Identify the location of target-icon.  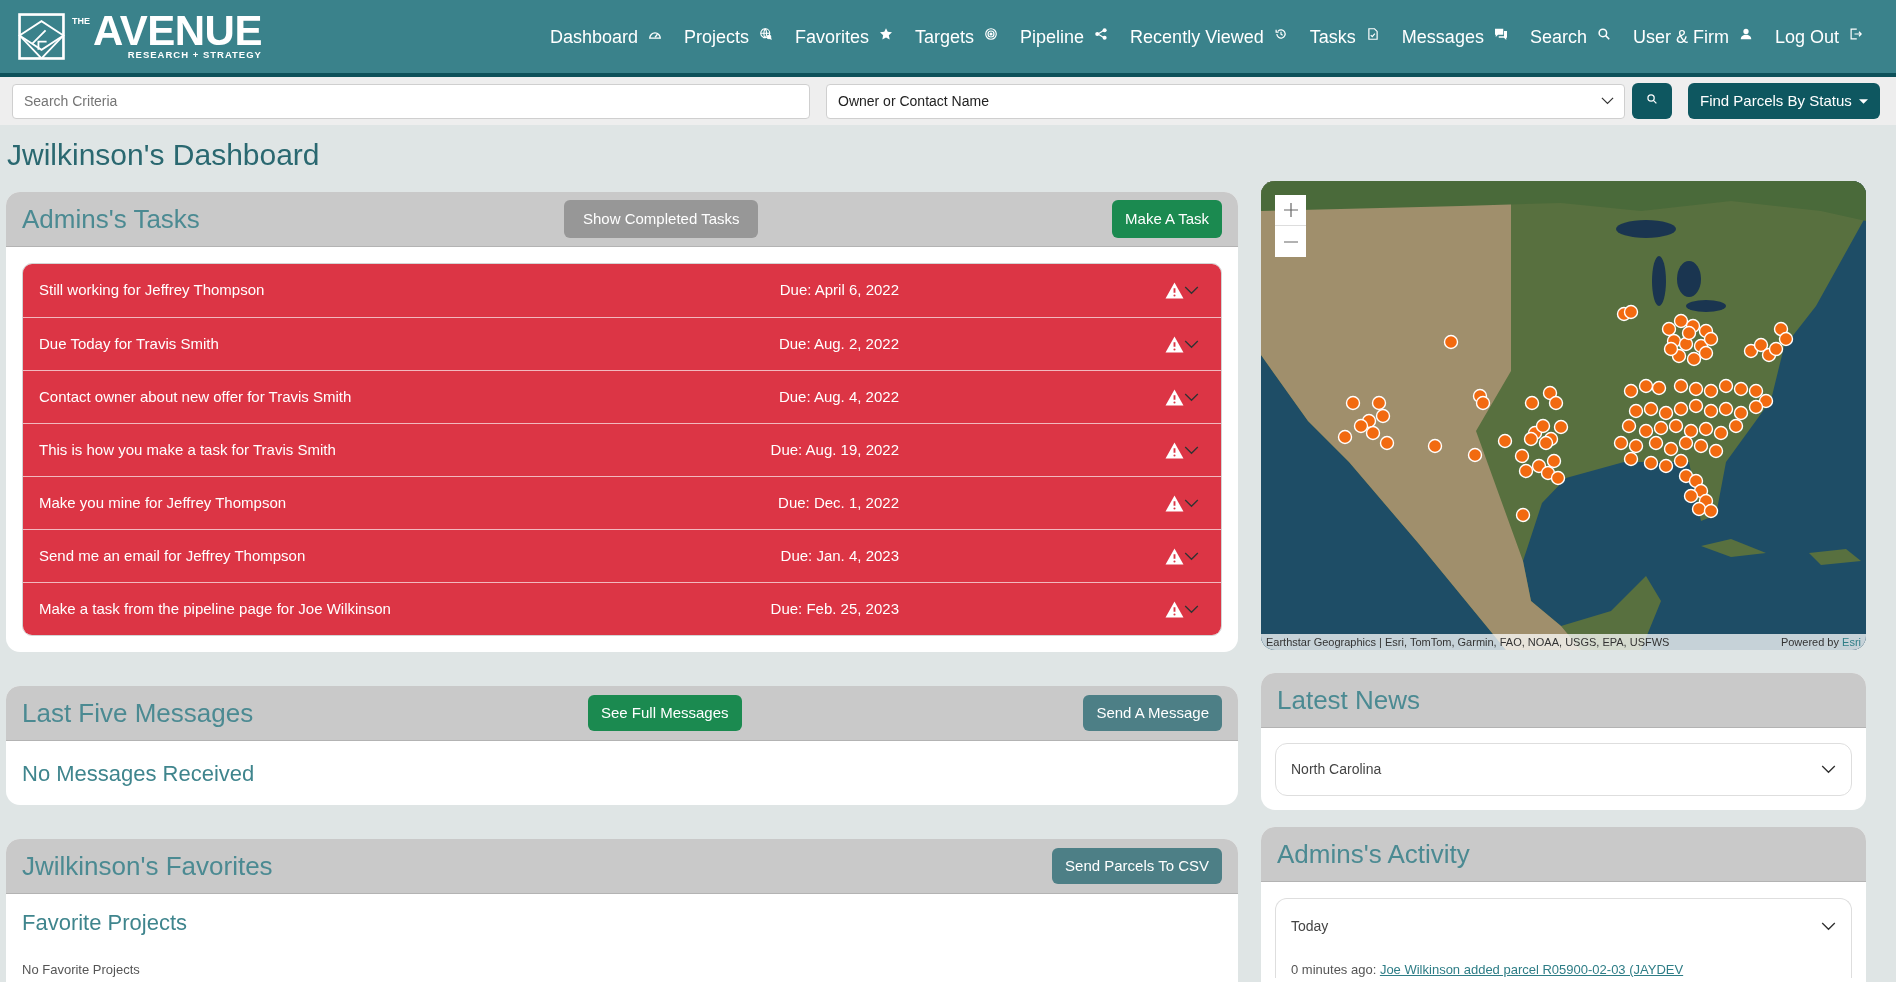
(991, 34).